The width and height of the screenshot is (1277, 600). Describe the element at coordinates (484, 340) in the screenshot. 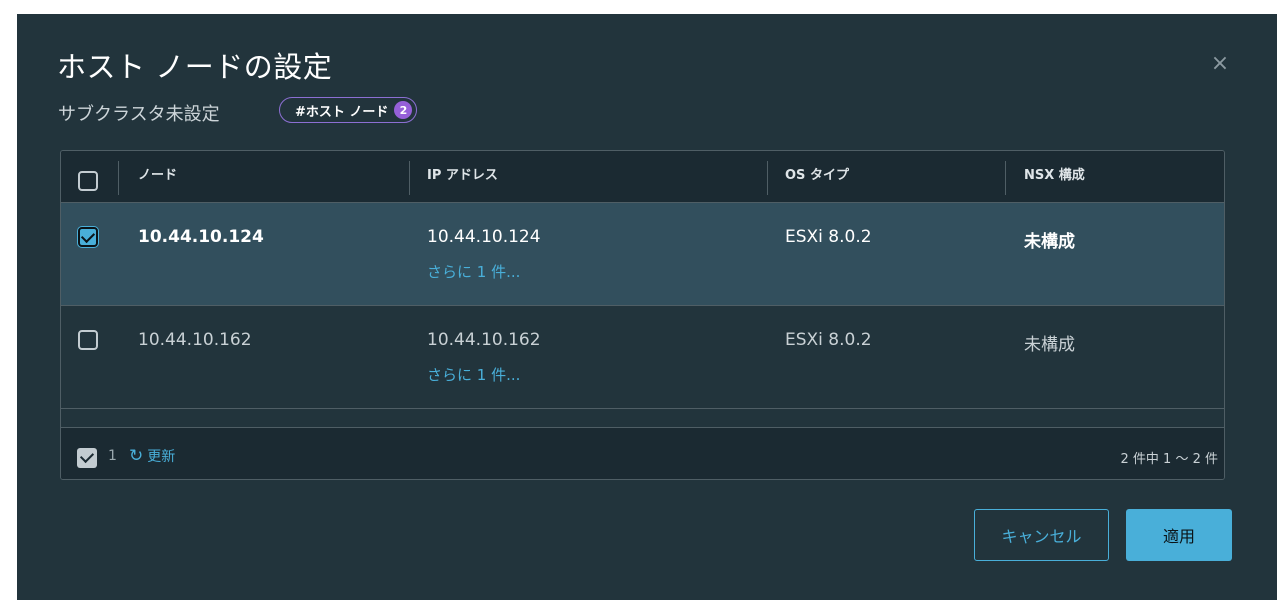

I see `ip-cell: 10.44.10.162` at that location.